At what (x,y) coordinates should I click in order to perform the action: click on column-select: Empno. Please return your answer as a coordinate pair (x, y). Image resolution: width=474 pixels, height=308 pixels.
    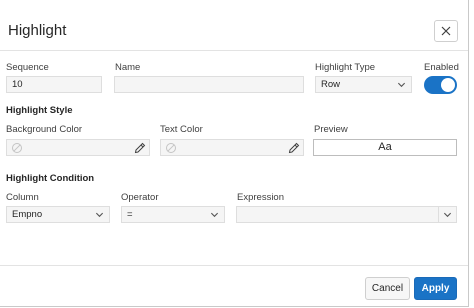
    Looking at the image, I should click on (58, 214).